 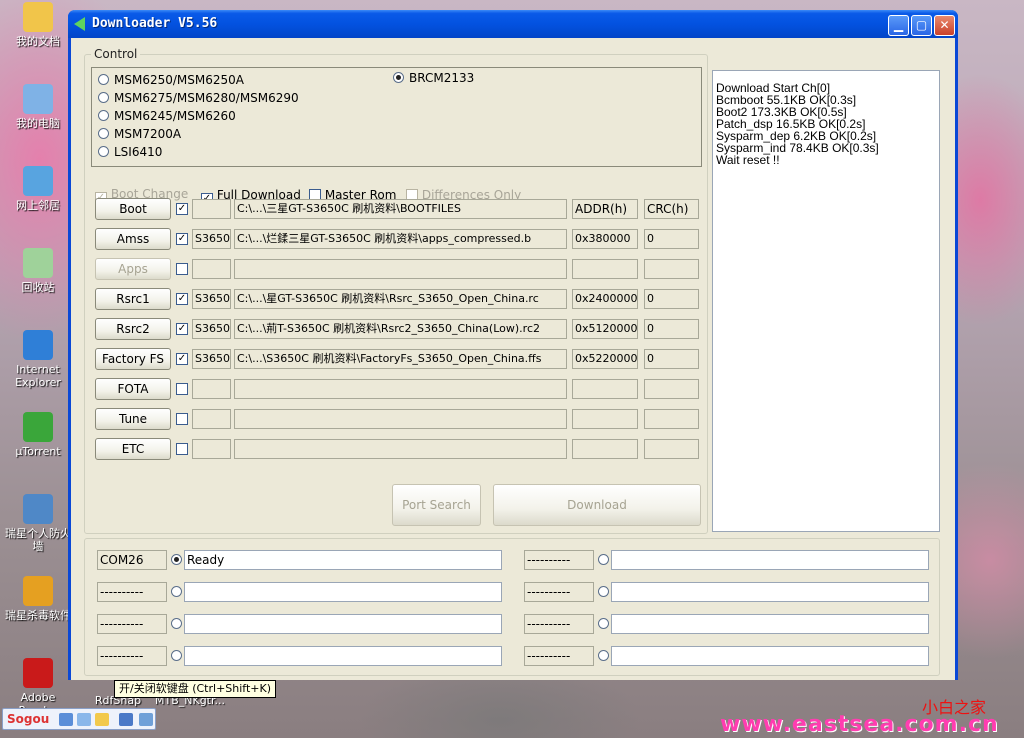 I want to click on sogou-logo: Sogou, so click(x=28, y=719).